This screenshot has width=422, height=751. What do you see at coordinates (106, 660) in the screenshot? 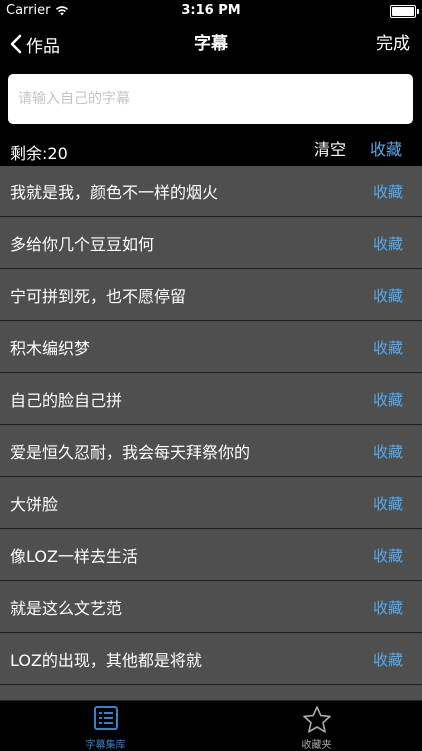
I see `list-item-text: LOZ的出现，其他都是将就` at bounding box center [106, 660].